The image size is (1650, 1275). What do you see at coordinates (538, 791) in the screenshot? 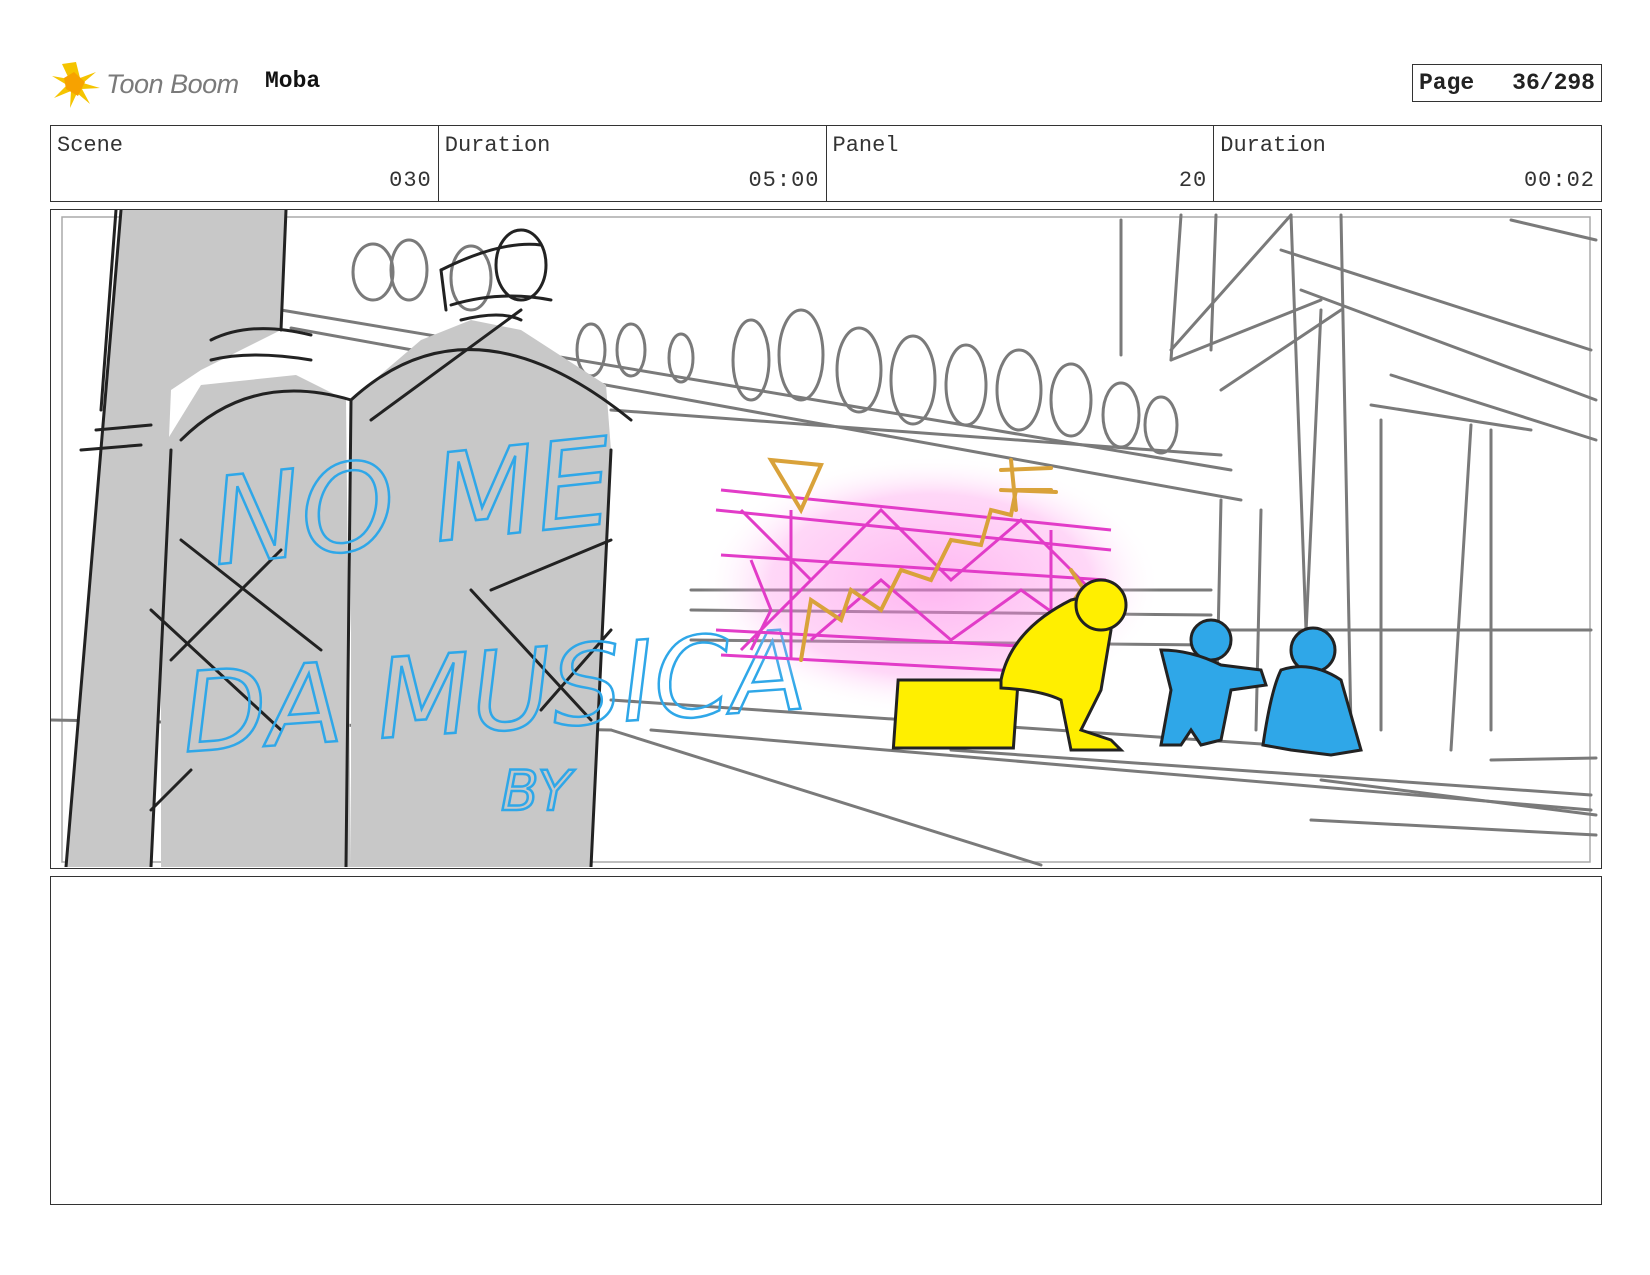
I see `graffiti-line-3: BY` at bounding box center [538, 791].